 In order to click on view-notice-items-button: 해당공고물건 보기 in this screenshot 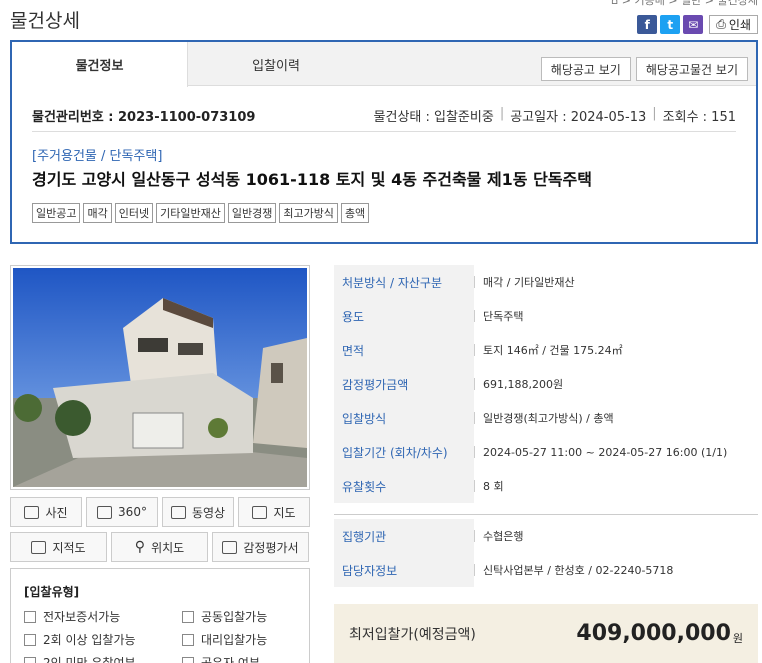, I will do `click(691, 69)`.